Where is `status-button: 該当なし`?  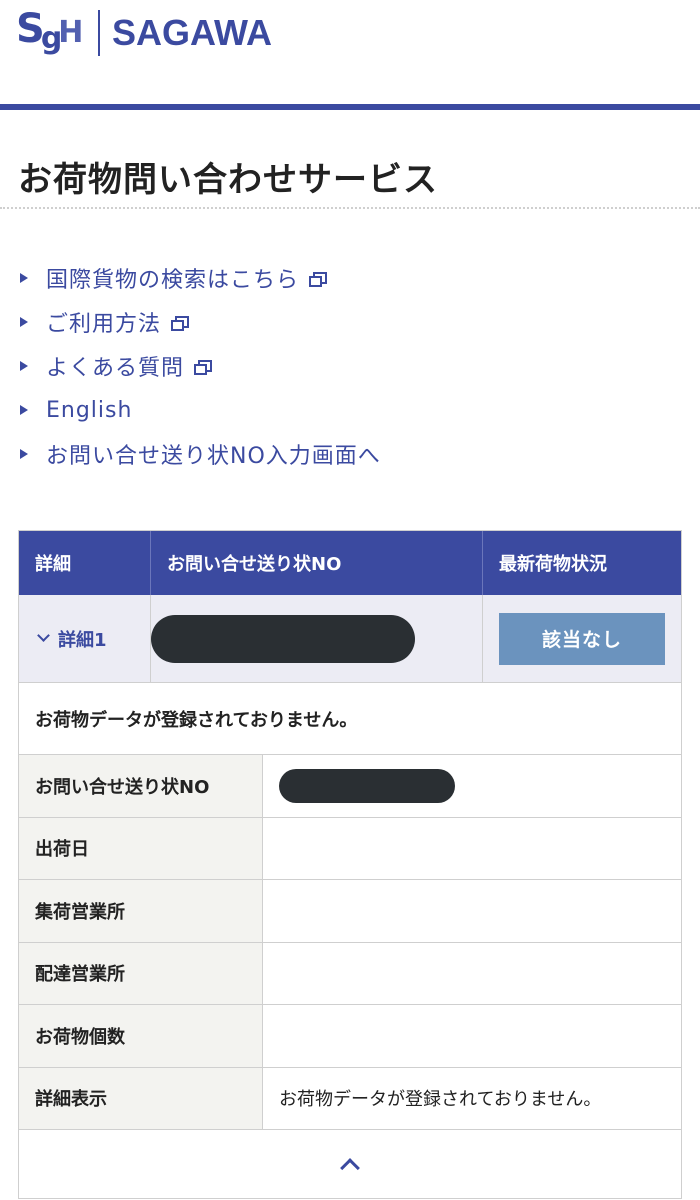 status-button: 該当なし is located at coordinates (582, 638).